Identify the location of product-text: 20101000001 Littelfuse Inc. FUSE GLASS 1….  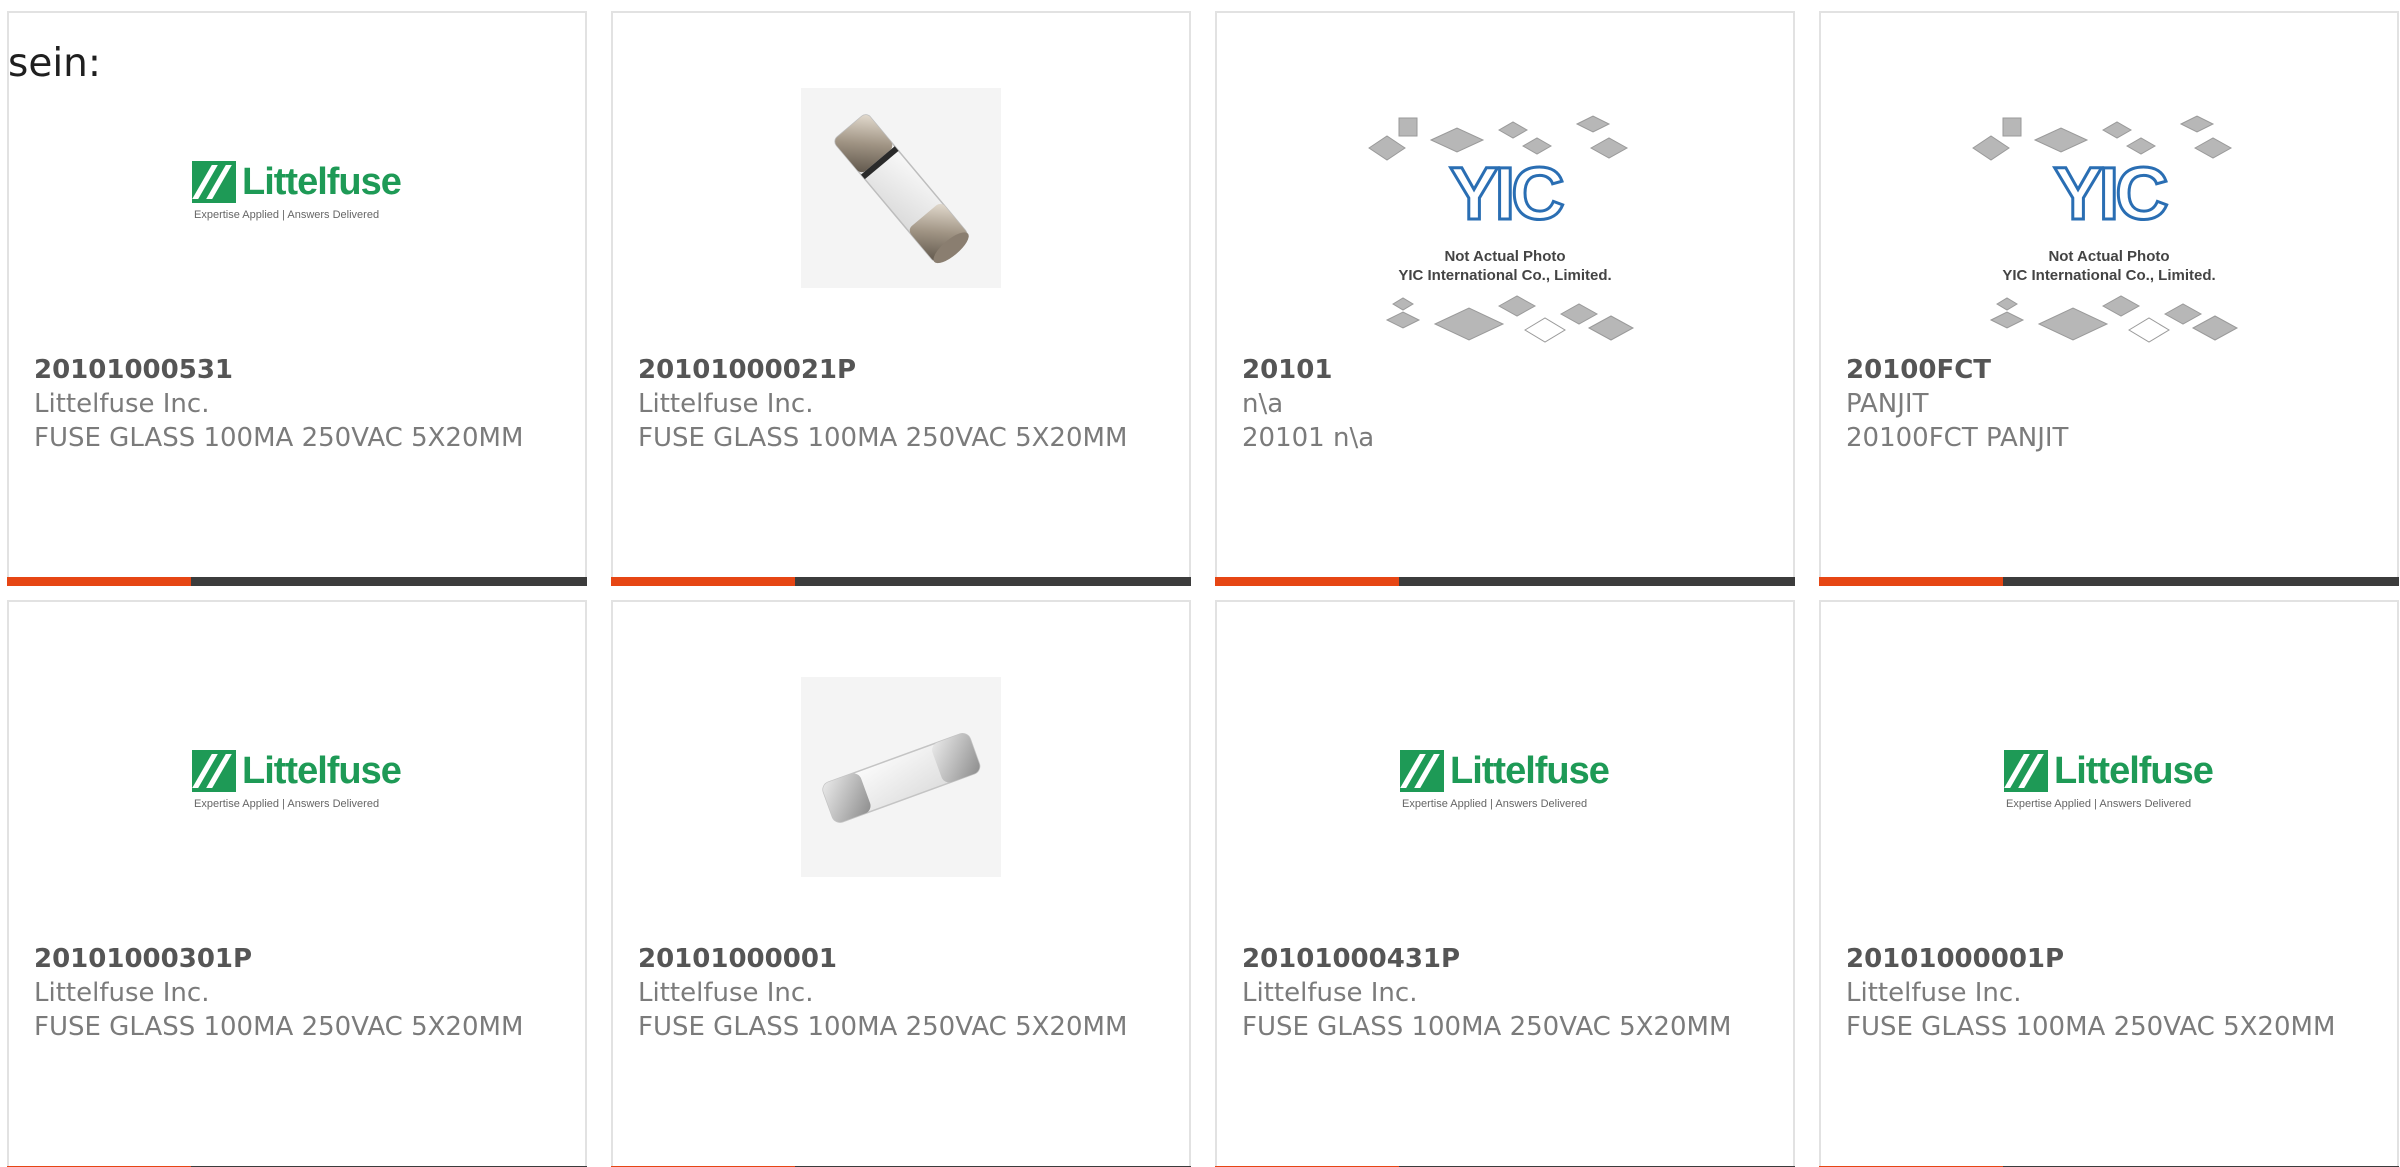
(903, 993).